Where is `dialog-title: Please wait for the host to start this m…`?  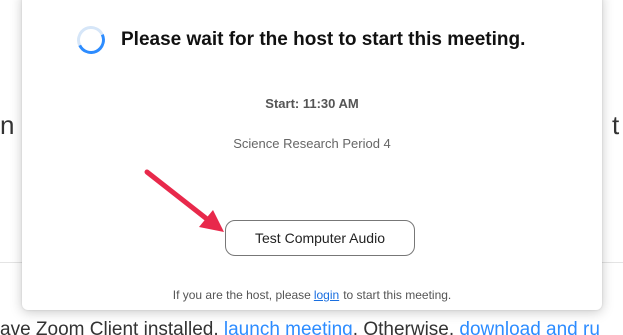
dialog-title: Please wait for the host to start this m… is located at coordinates (323, 39).